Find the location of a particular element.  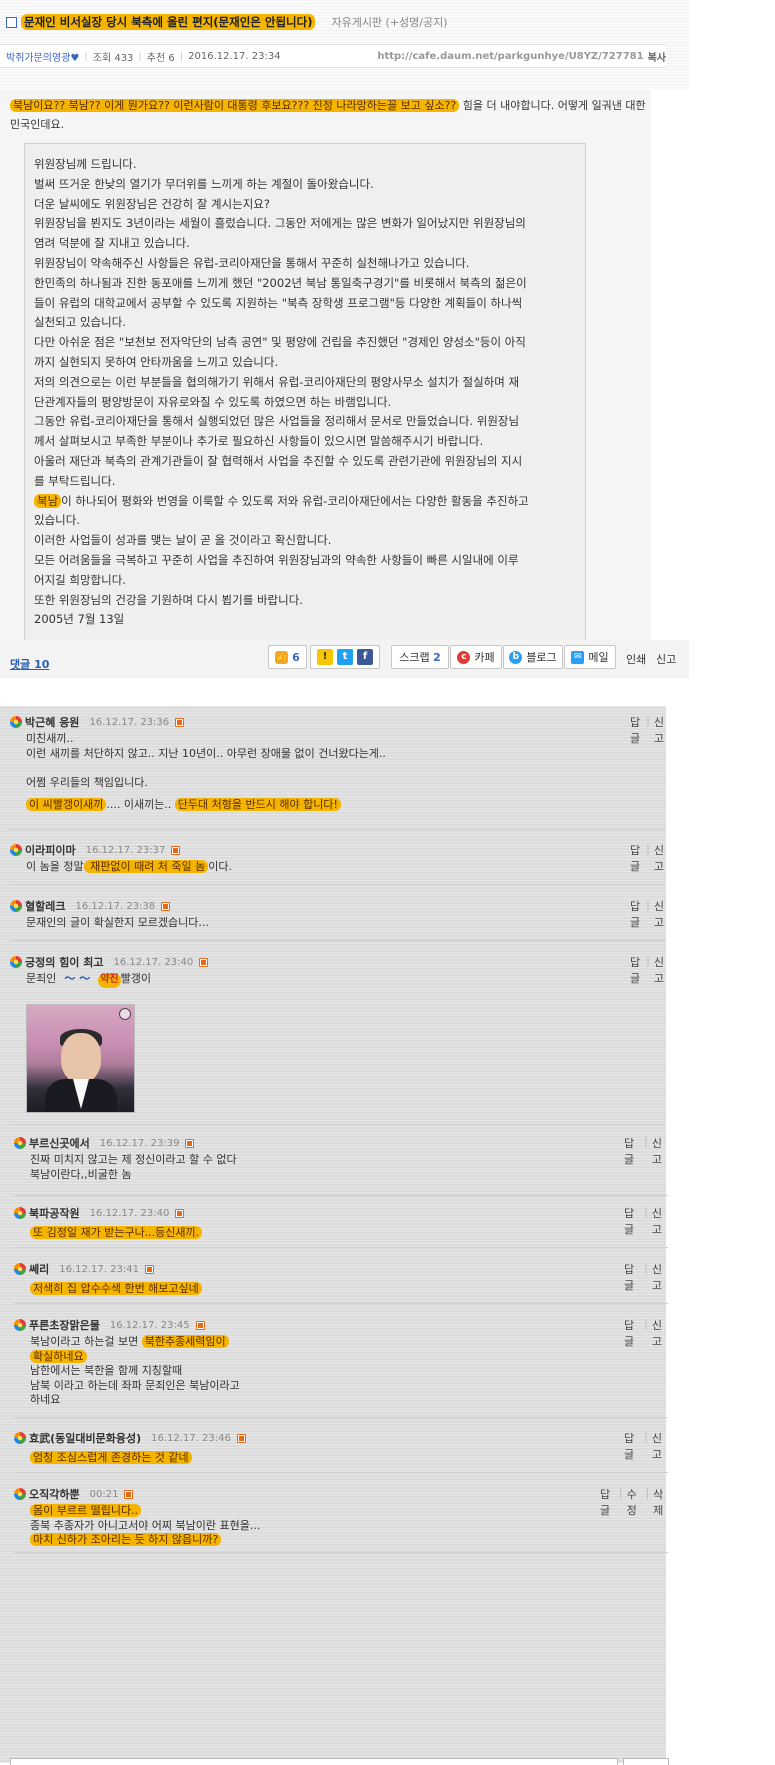

comment-line: 몸이 부르르 떨립니다.. is located at coordinates (145, 1511).